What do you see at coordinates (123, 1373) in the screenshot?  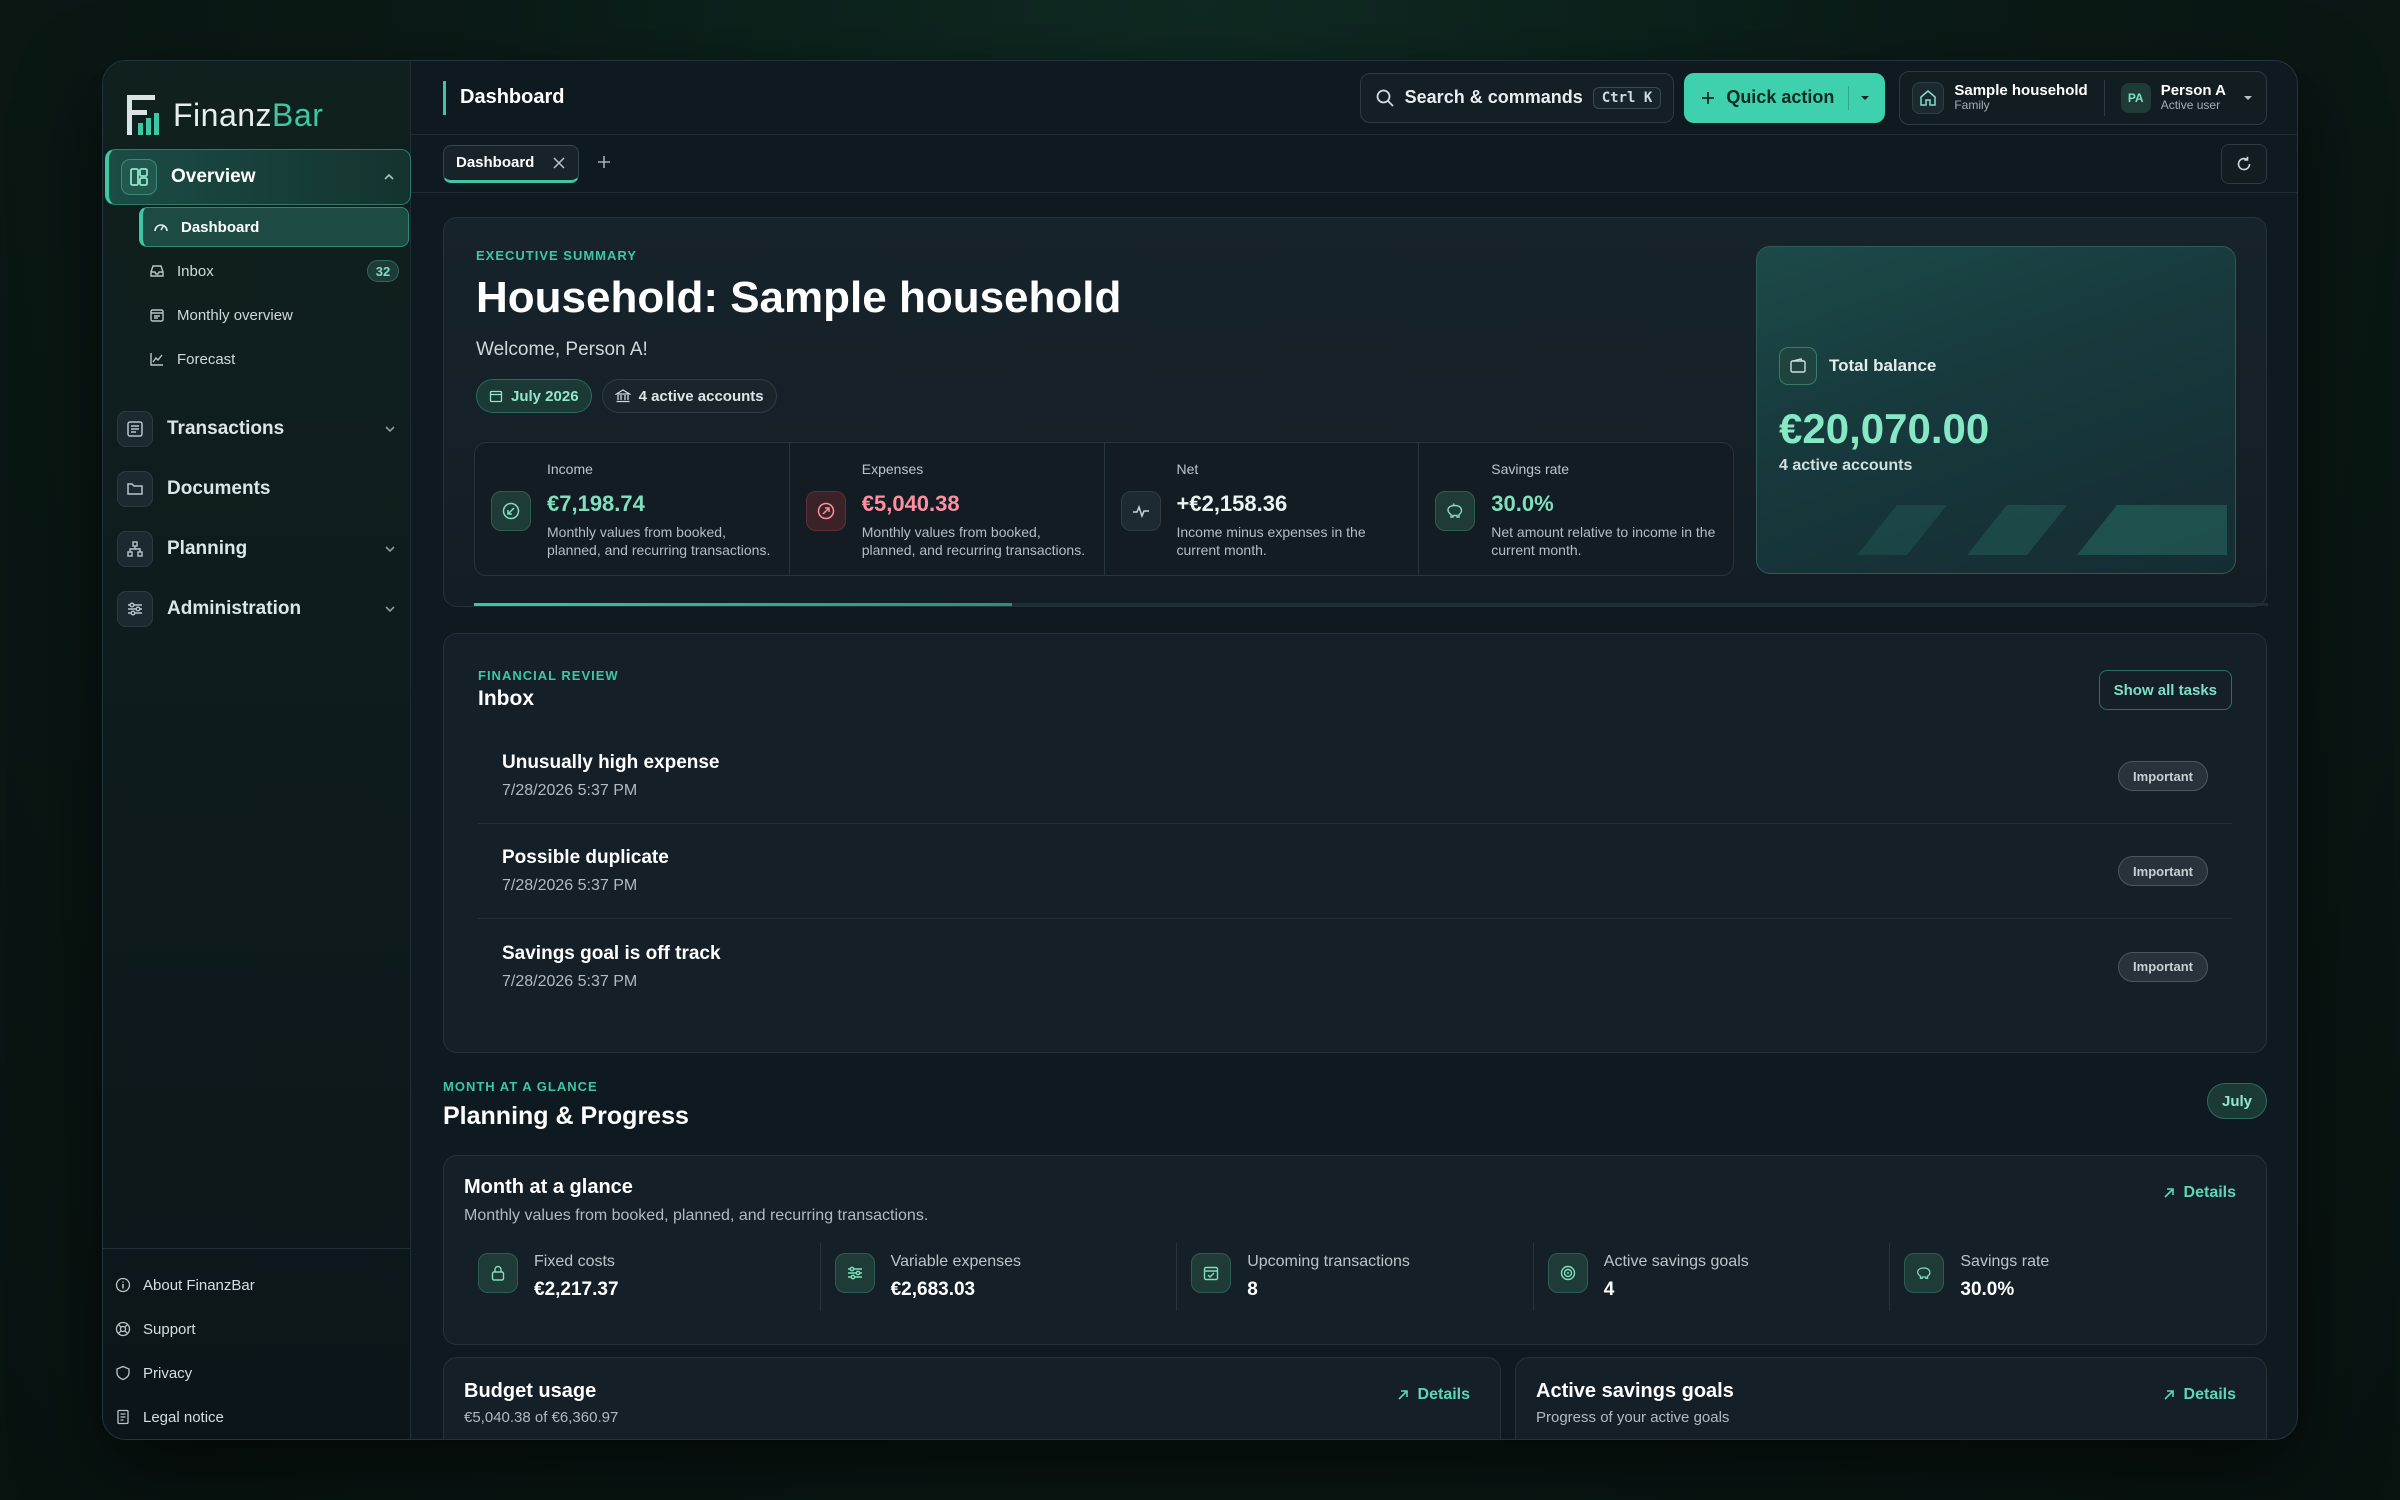 I see `shield-icon` at bounding box center [123, 1373].